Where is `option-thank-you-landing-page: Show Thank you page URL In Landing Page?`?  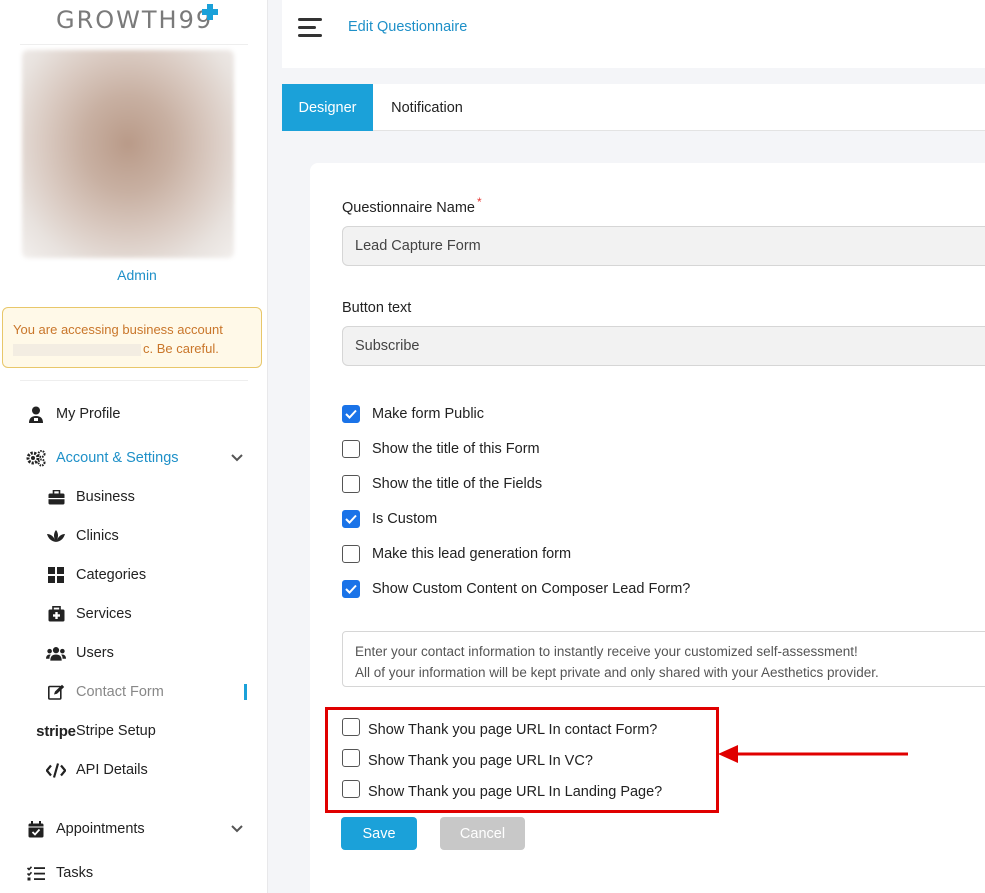
option-thank-you-landing-page: Show Thank you page URL In Landing Page? is located at coordinates (502, 789).